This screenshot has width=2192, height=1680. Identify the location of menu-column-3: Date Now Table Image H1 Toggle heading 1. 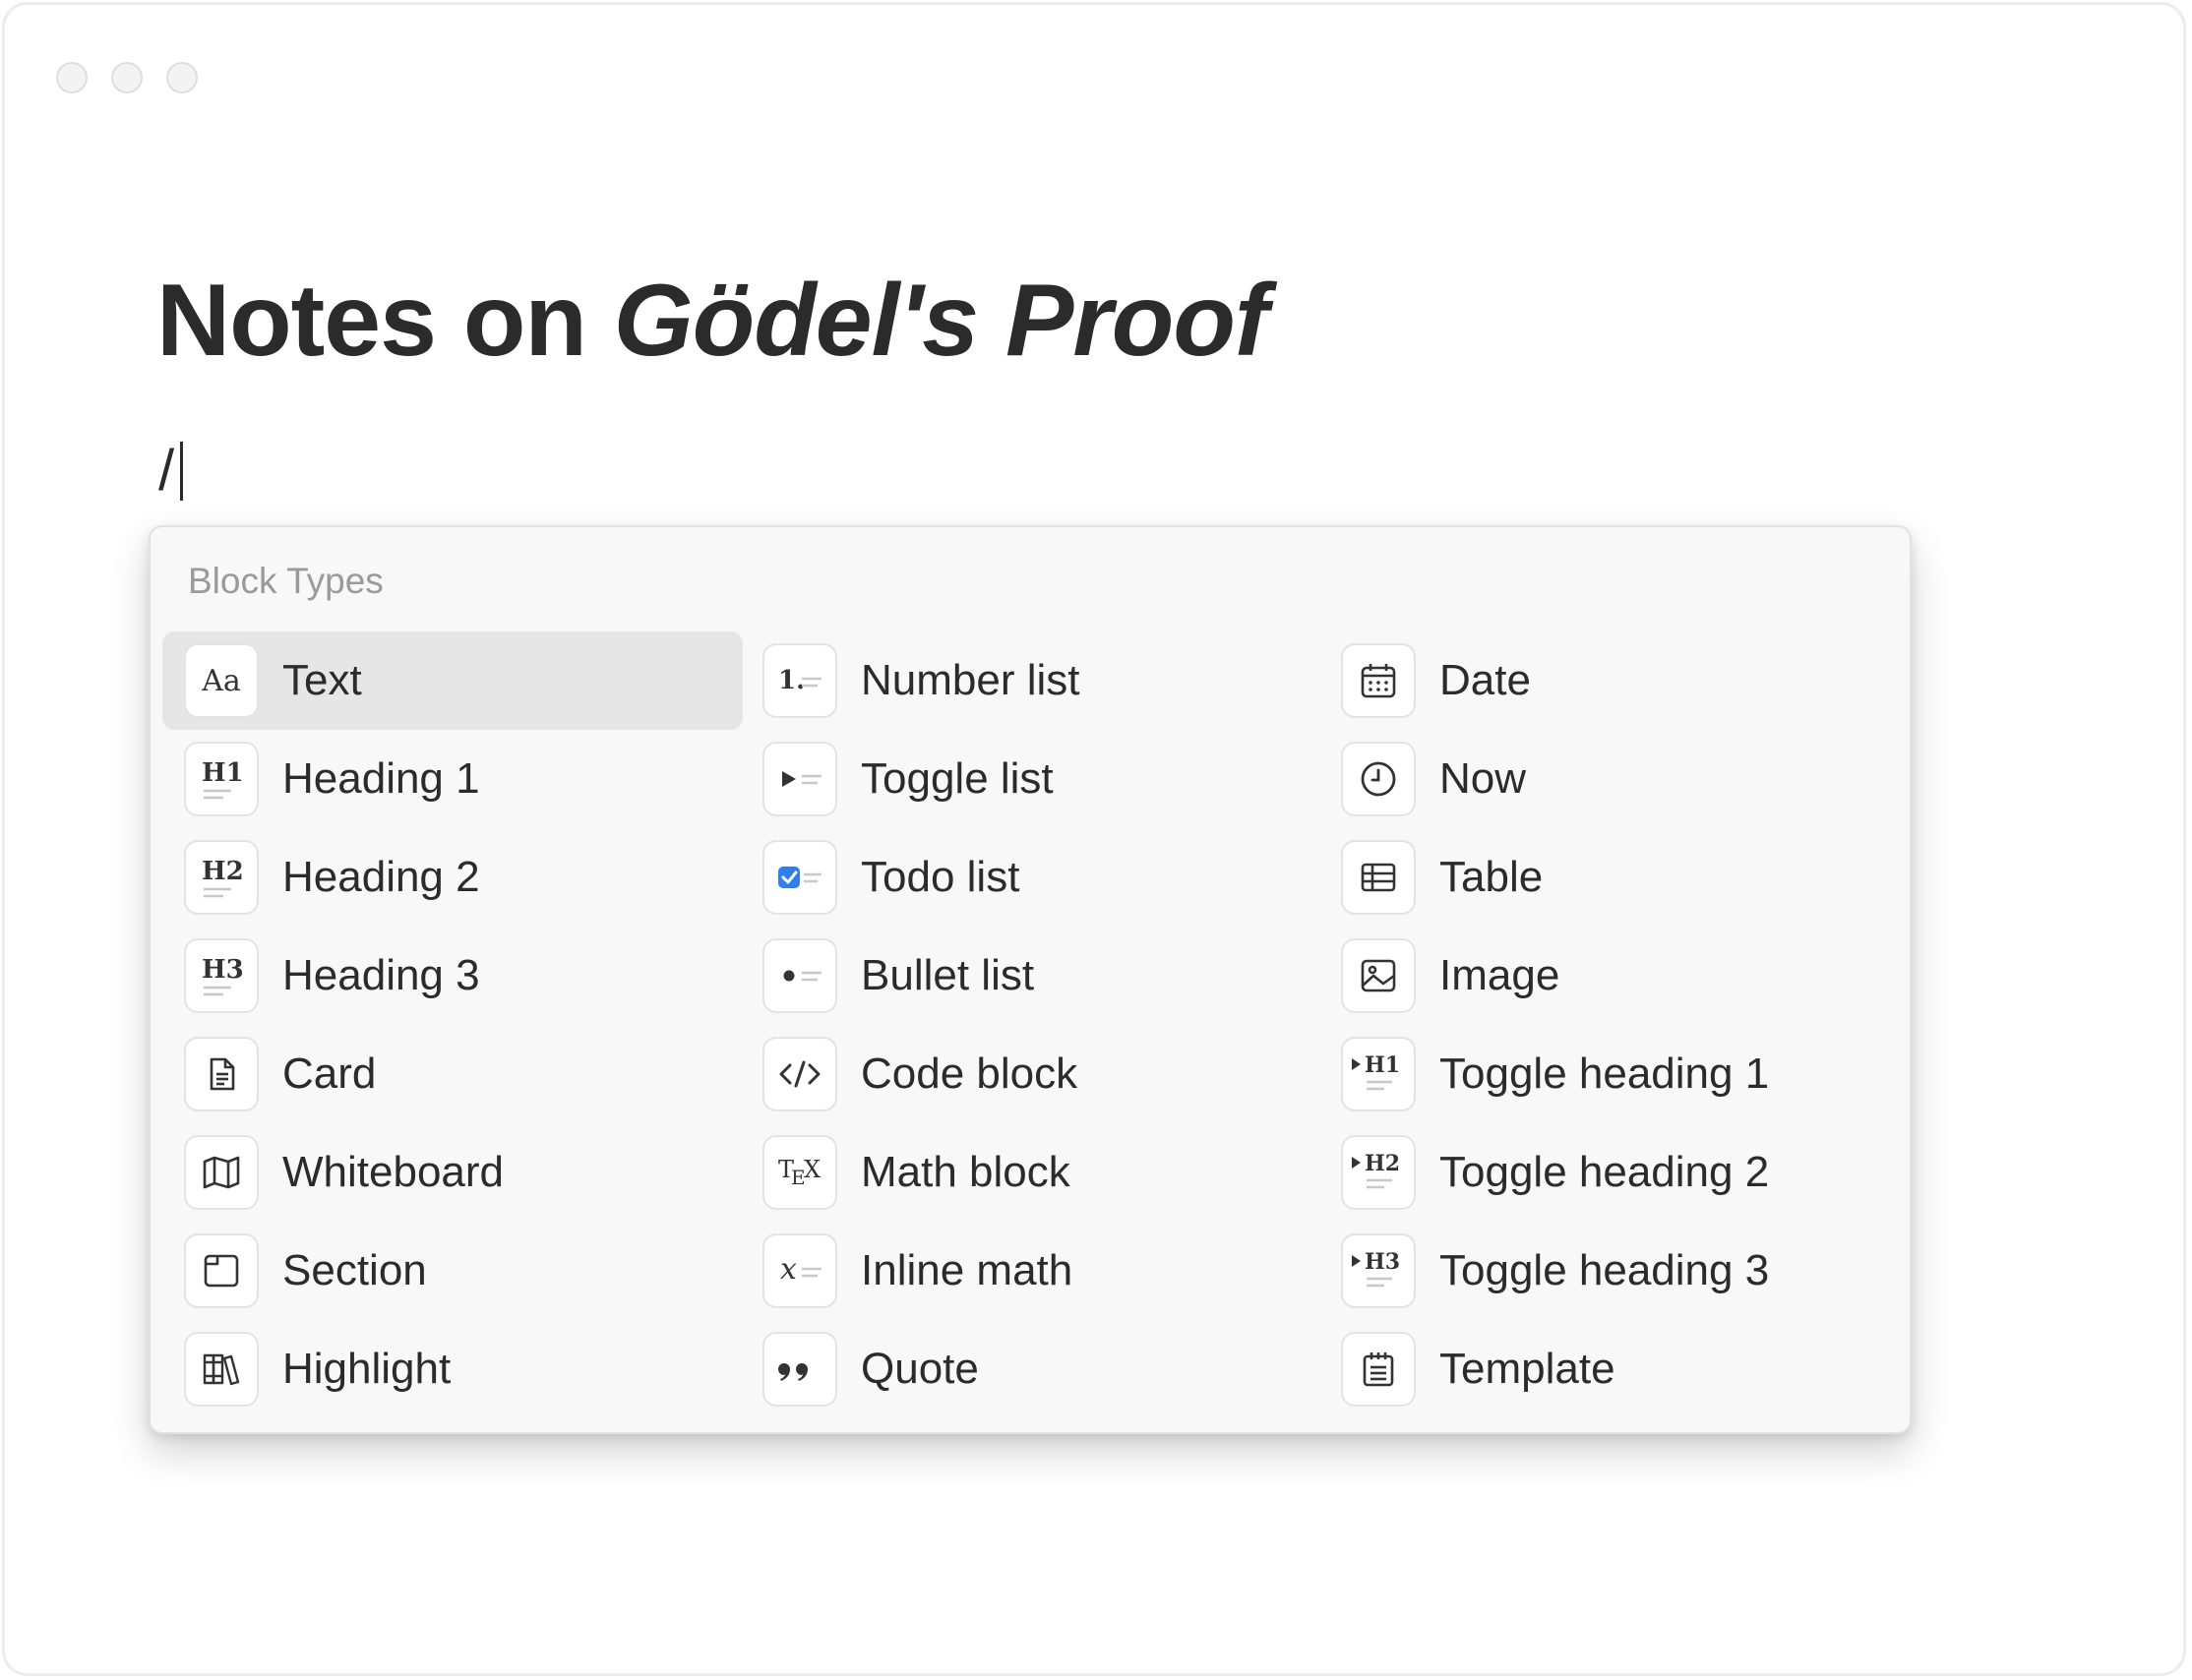
(1609, 1024).